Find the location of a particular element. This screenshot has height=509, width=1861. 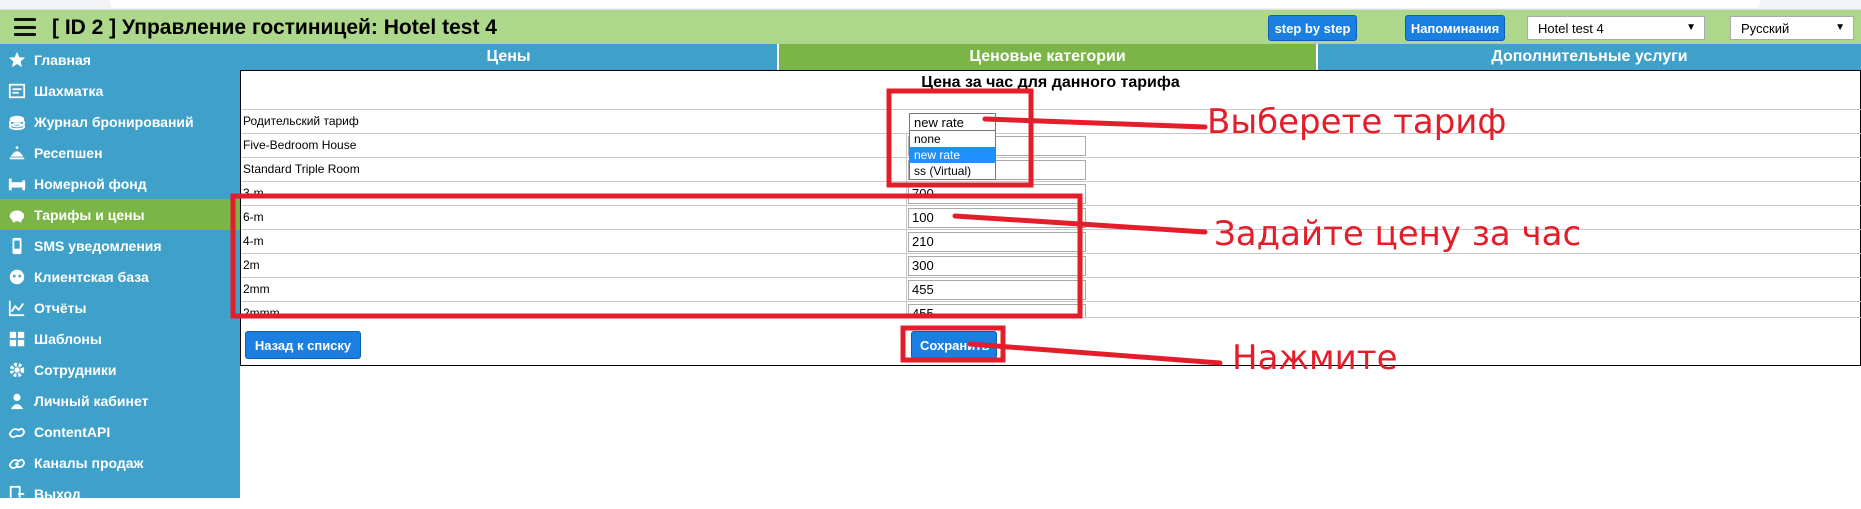

booking-log-icon is located at coordinates (17, 122).